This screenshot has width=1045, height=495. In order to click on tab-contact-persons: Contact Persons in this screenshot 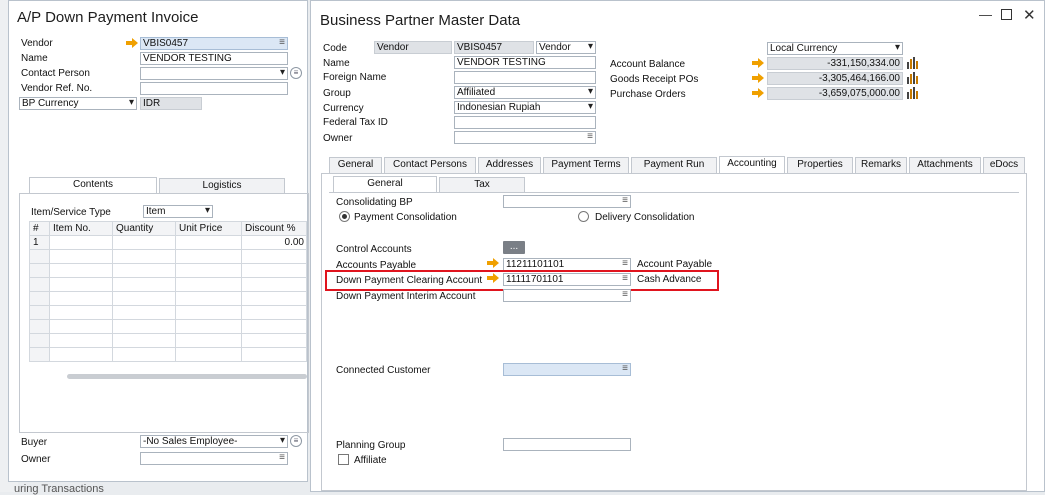, I will do `click(430, 165)`.